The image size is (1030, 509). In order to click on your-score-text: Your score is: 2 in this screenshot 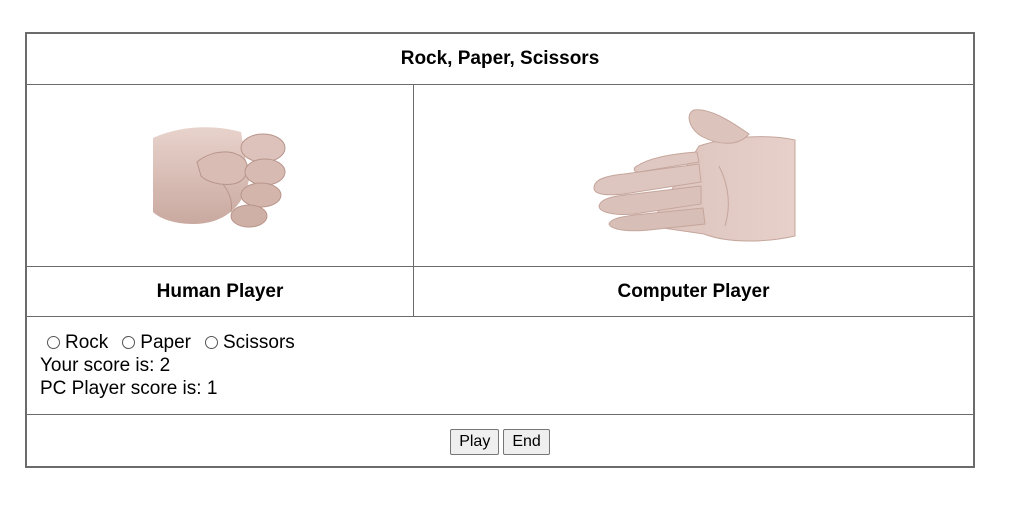, I will do `click(105, 365)`.